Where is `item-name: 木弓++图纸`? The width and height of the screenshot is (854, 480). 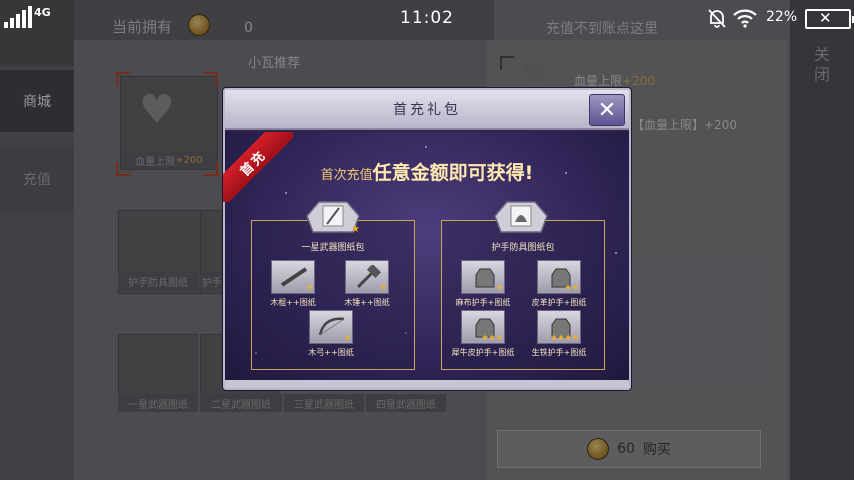
item-name: 木弓++图纸 is located at coordinates (331, 352).